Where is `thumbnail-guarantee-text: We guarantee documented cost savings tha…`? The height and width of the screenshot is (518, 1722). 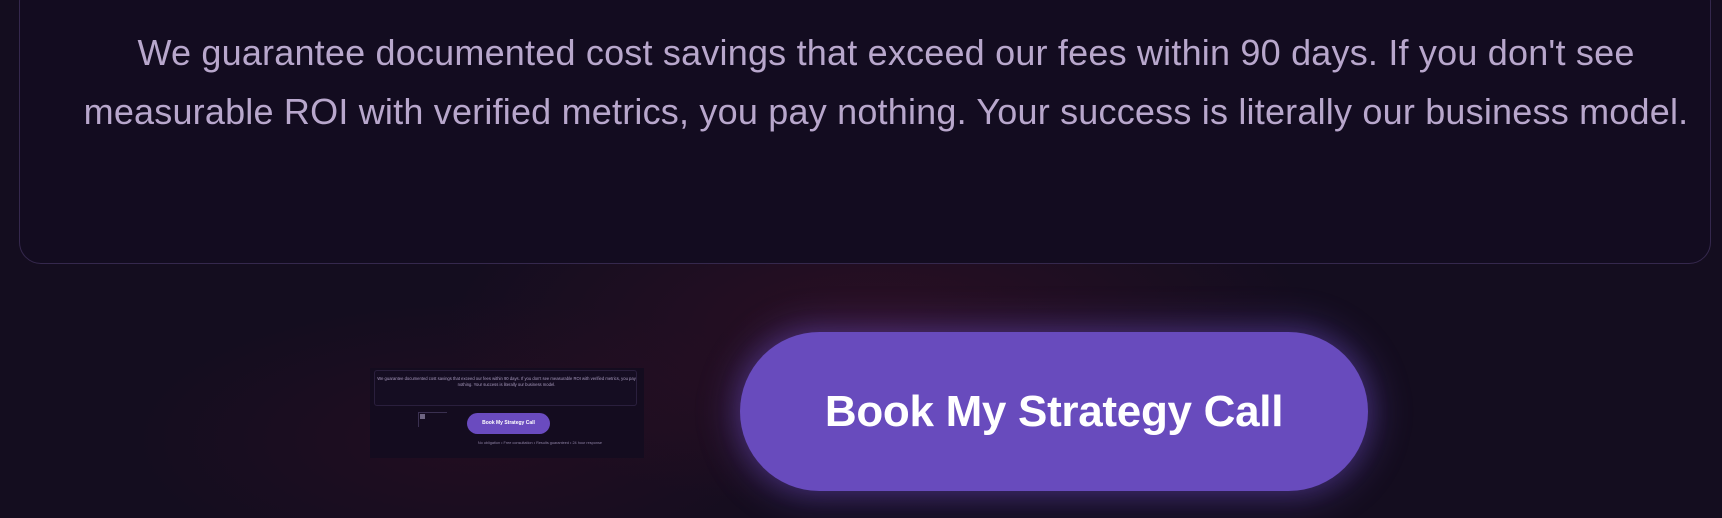 thumbnail-guarantee-text: We guarantee documented cost savings tha… is located at coordinates (506, 382).